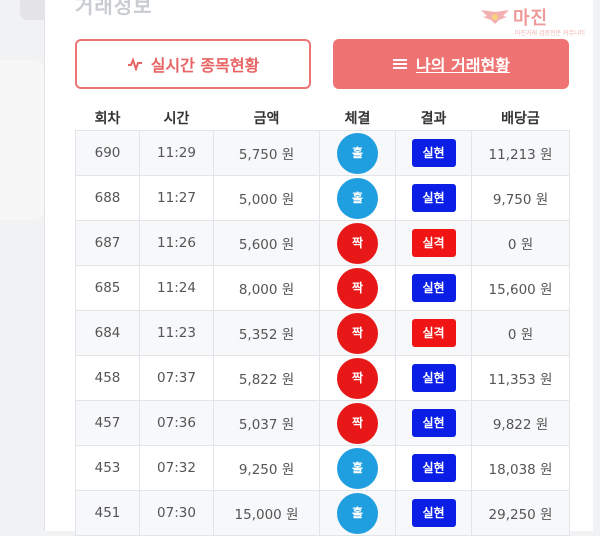 The image size is (600, 536). Describe the element at coordinates (205, 65) in the screenshot. I see `live-status-label: 실시간 종목현황` at that location.